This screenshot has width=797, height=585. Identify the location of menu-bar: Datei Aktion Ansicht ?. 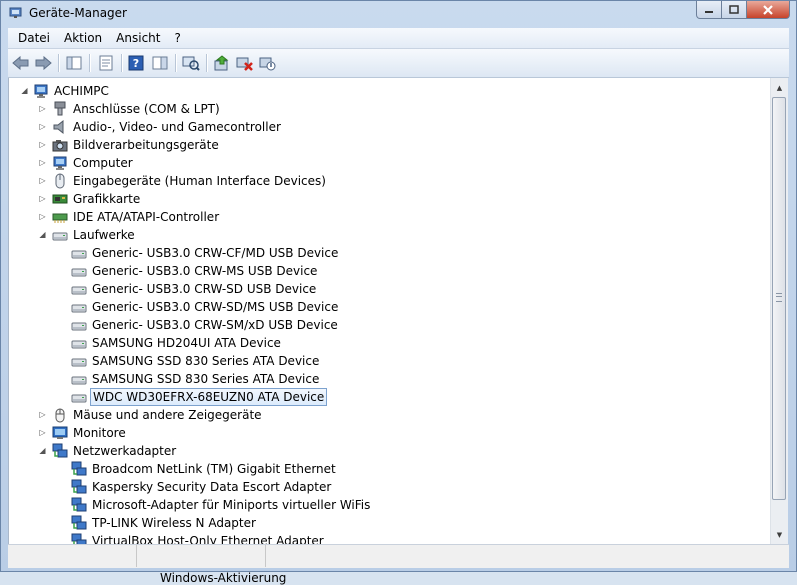
(398, 38).